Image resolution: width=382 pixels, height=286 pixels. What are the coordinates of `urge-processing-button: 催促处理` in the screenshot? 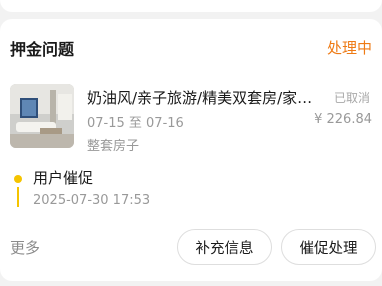 It's located at (328, 247).